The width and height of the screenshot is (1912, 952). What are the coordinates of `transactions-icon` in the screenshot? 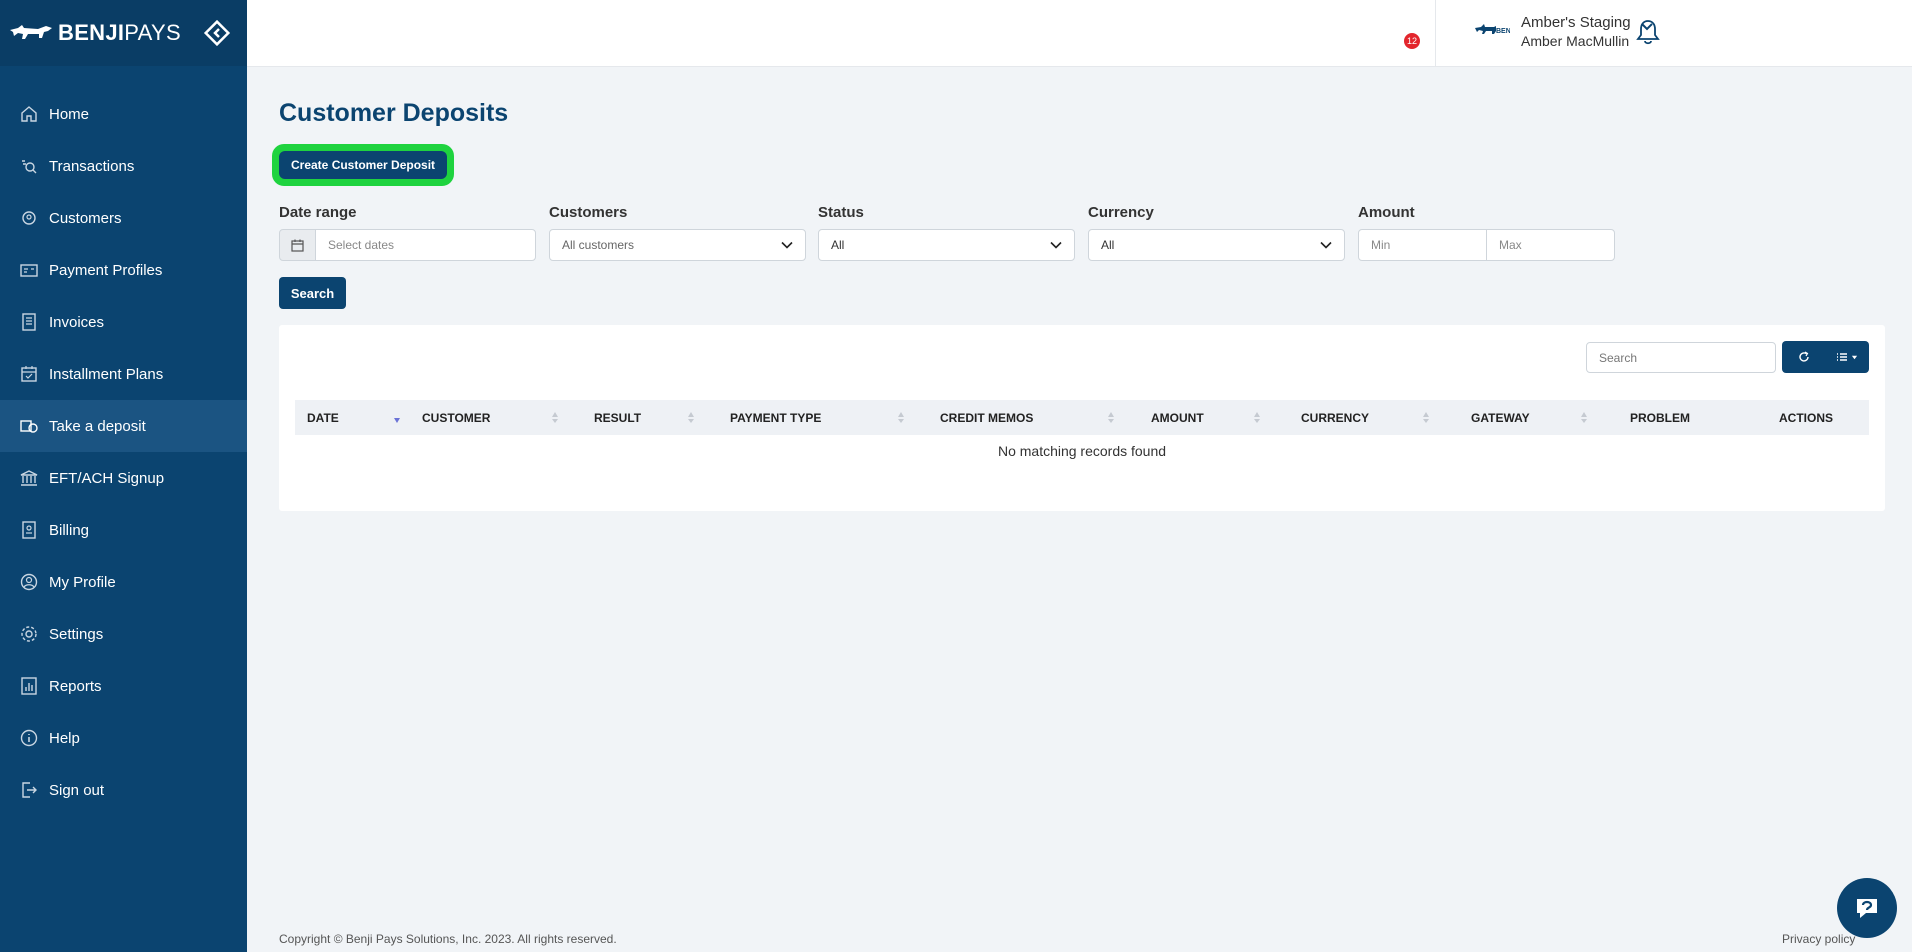 It's located at (29, 166).